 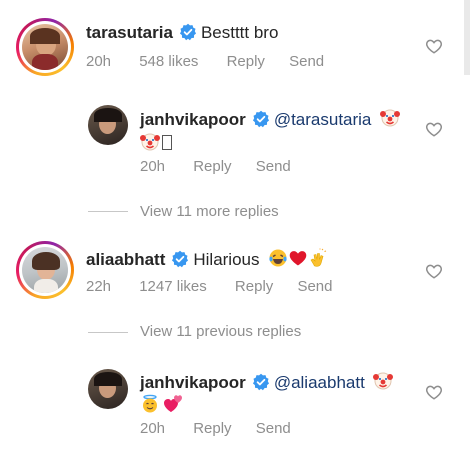 What do you see at coordinates (467, 37) in the screenshot?
I see `scrollbar` at bounding box center [467, 37].